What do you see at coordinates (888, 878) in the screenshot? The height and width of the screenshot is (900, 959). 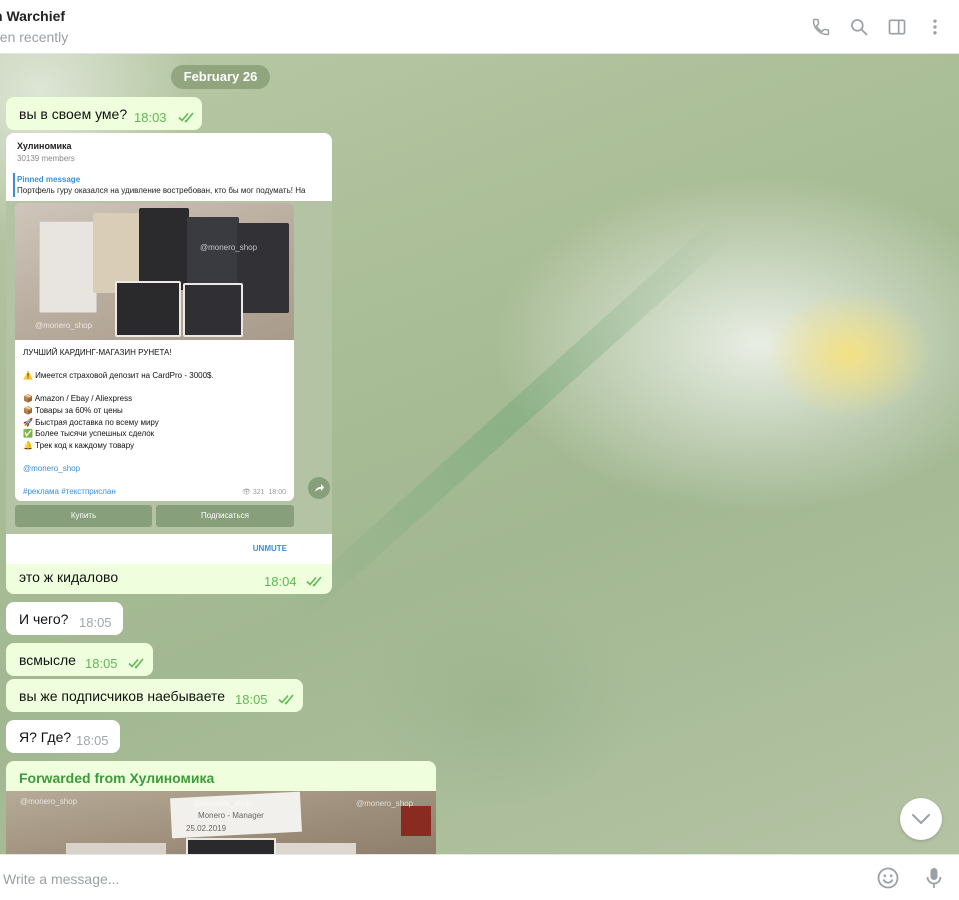 I see `emoji-icon` at bounding box center [888, 878].